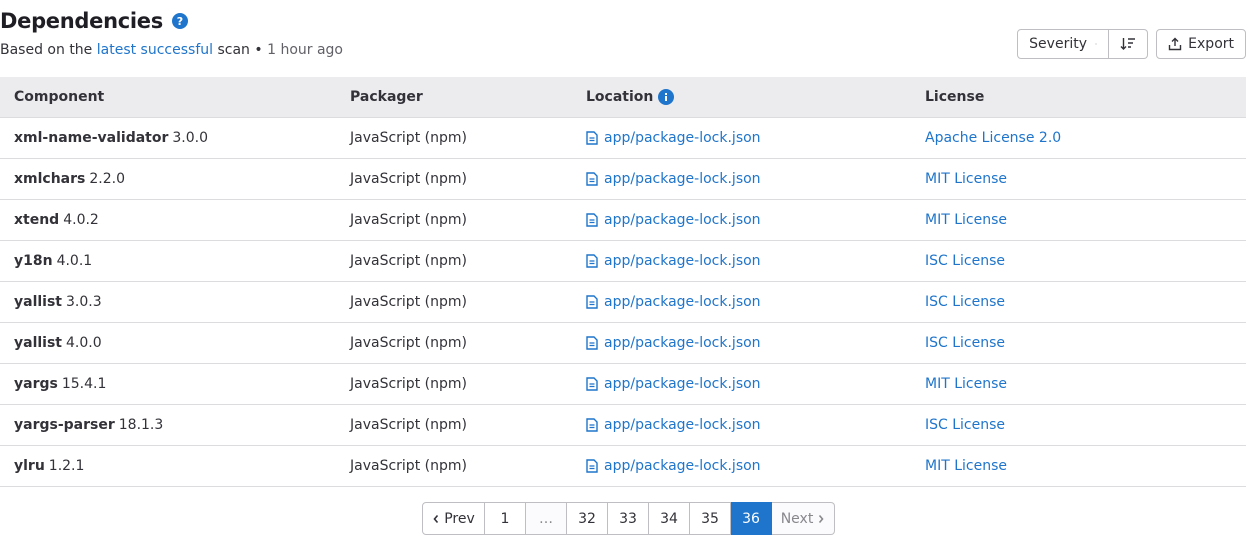 The image size is (1252, 545). What do you see at coordinates (141, 425) in the screenshot?
I see `component-version: 18.1.3` at bounding box center [141, 425].